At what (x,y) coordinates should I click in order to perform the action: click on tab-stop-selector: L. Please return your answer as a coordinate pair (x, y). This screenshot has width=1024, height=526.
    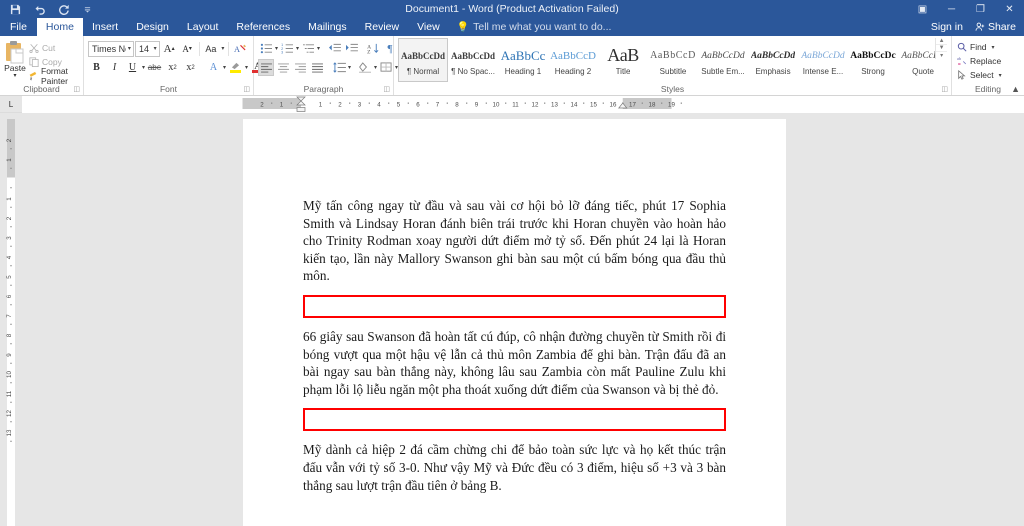
    Looking at the image, I should click on (11, 104).